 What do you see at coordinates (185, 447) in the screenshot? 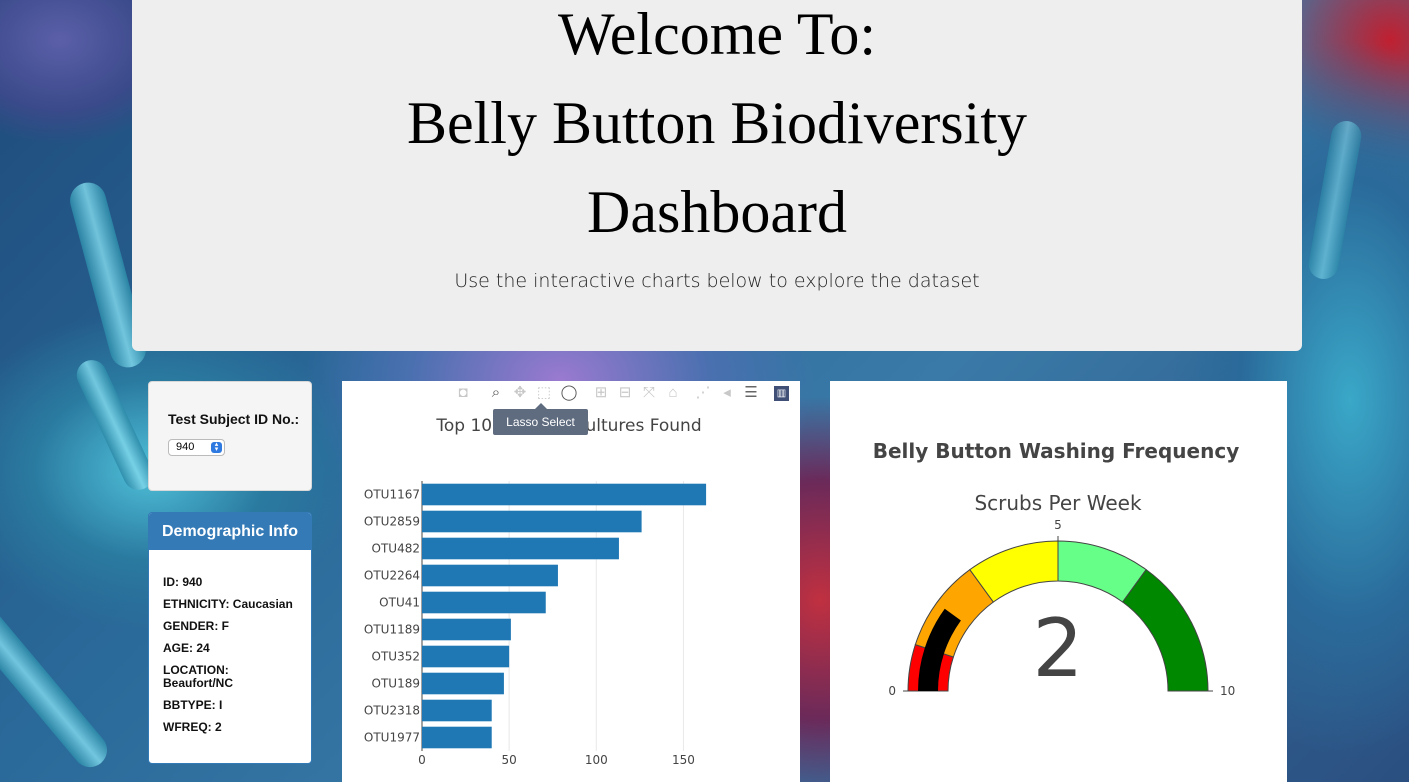
I see `subject-id-value: 940` at bounding box center [185, 447].